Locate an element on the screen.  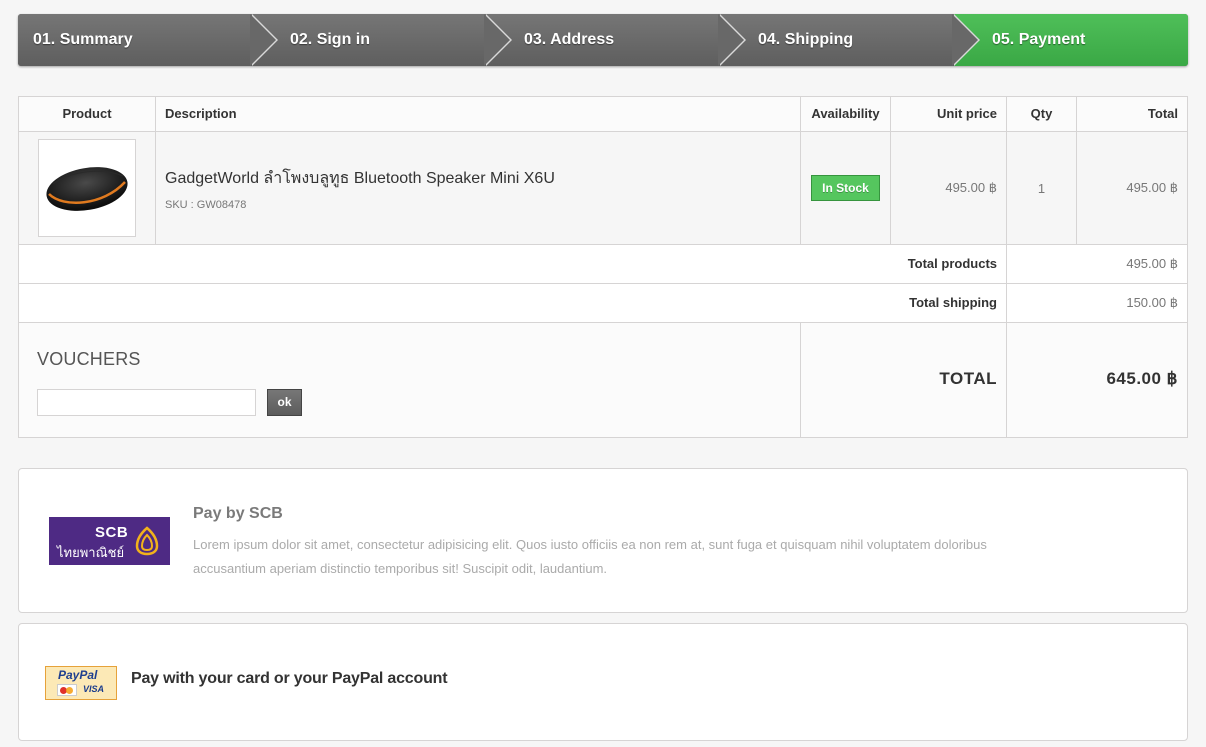
step-payment-label: 05. Payment is located at coordinates (1039, 39).